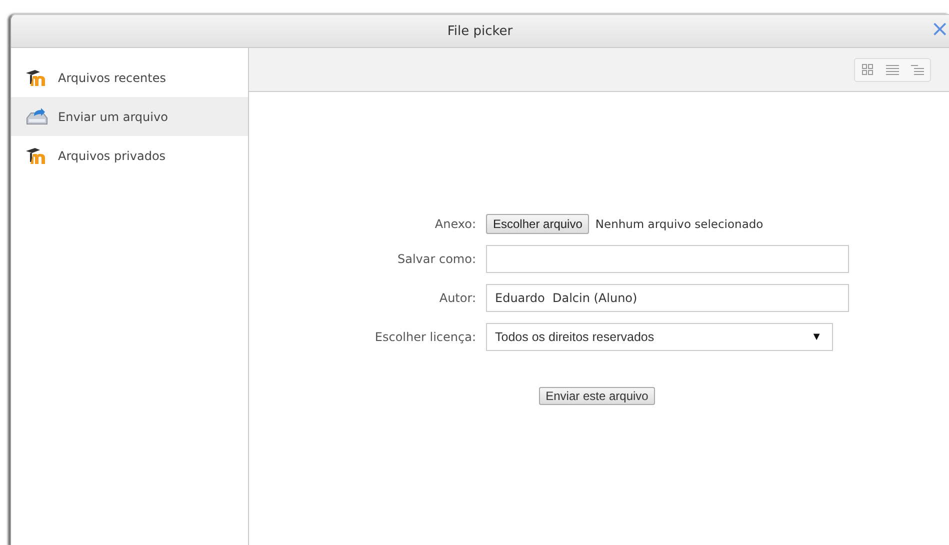 The image size is (949, 545). I want to click on list-view-icon, so click(892, 69).